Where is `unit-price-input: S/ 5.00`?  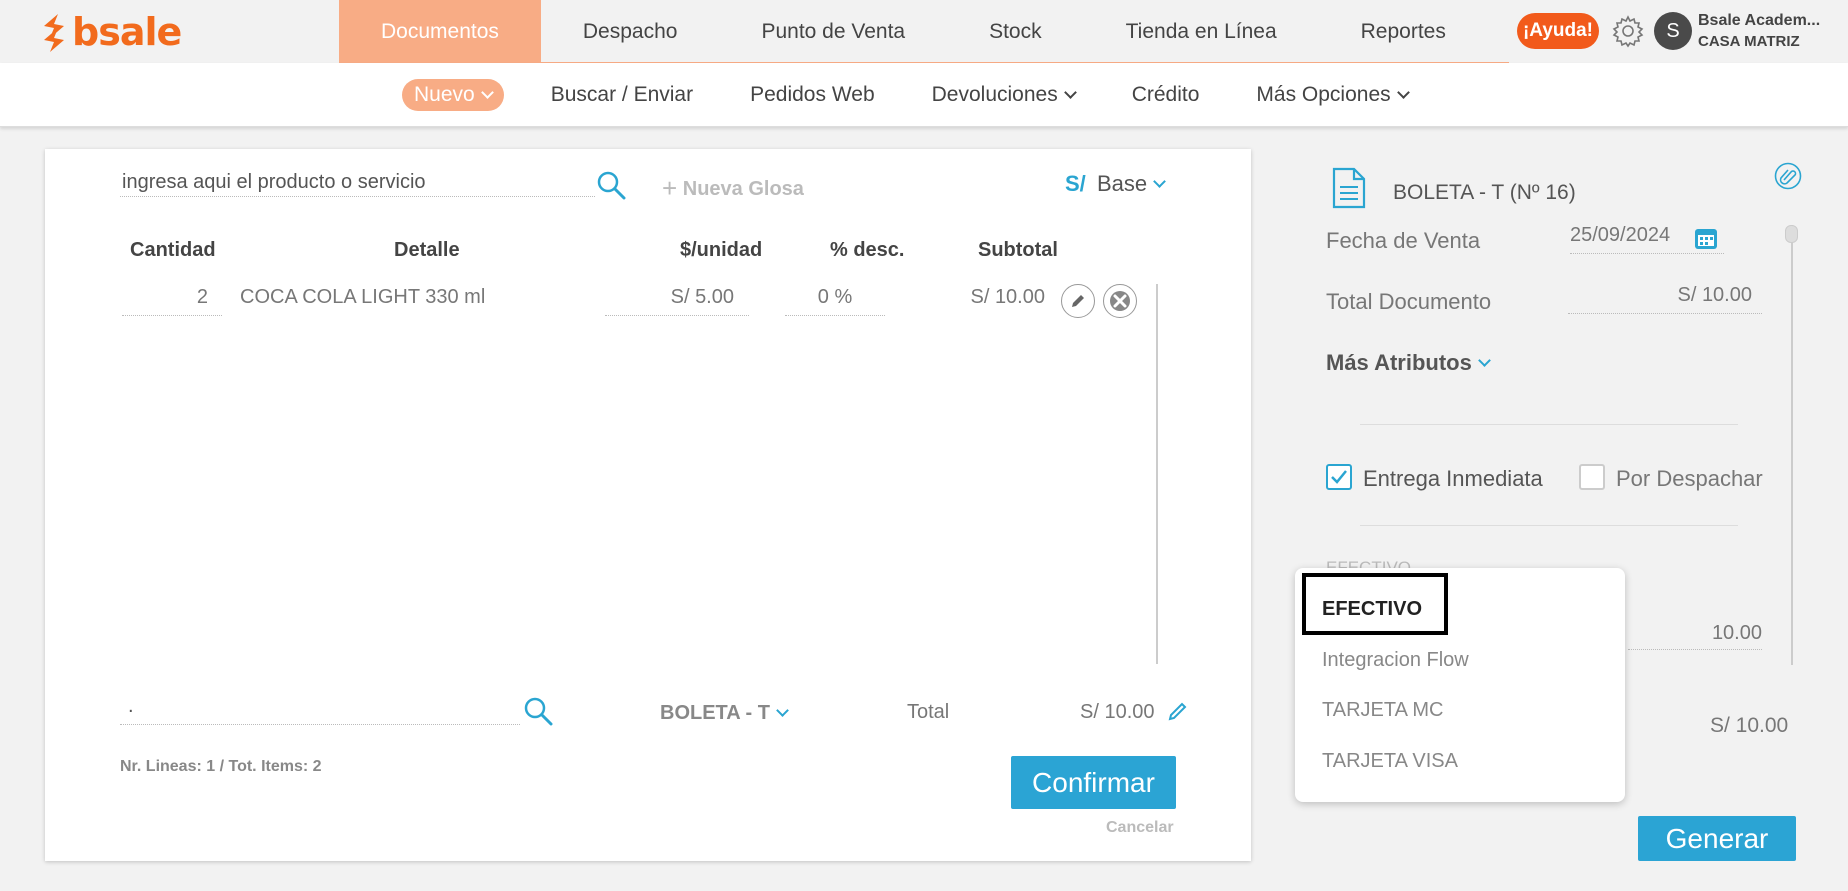 unit-price-input: S/ 5.00 is located at coordinates (677, 301).